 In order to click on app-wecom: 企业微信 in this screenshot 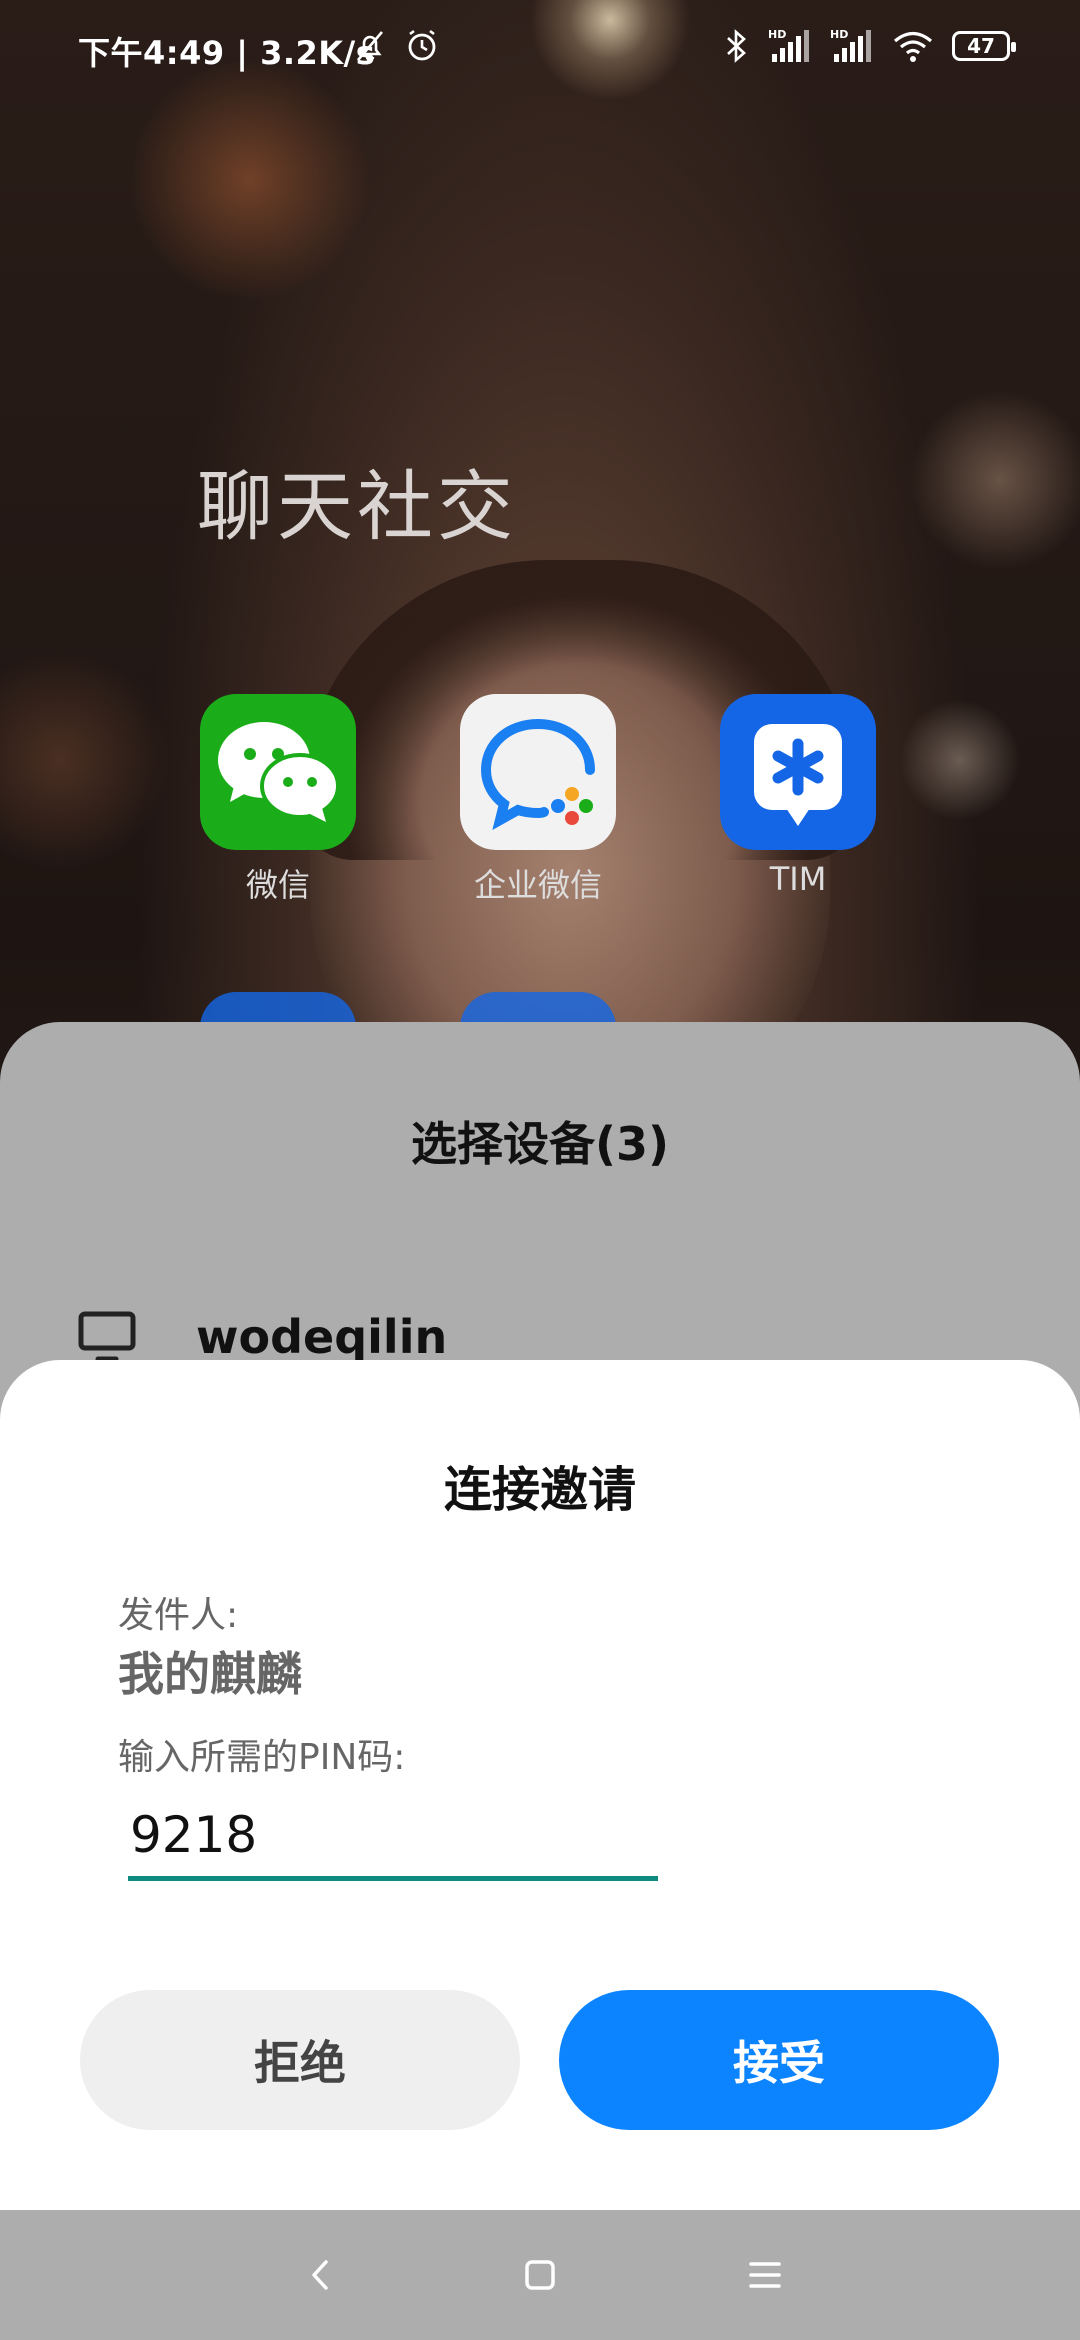, I will do `click(538, 800)`.